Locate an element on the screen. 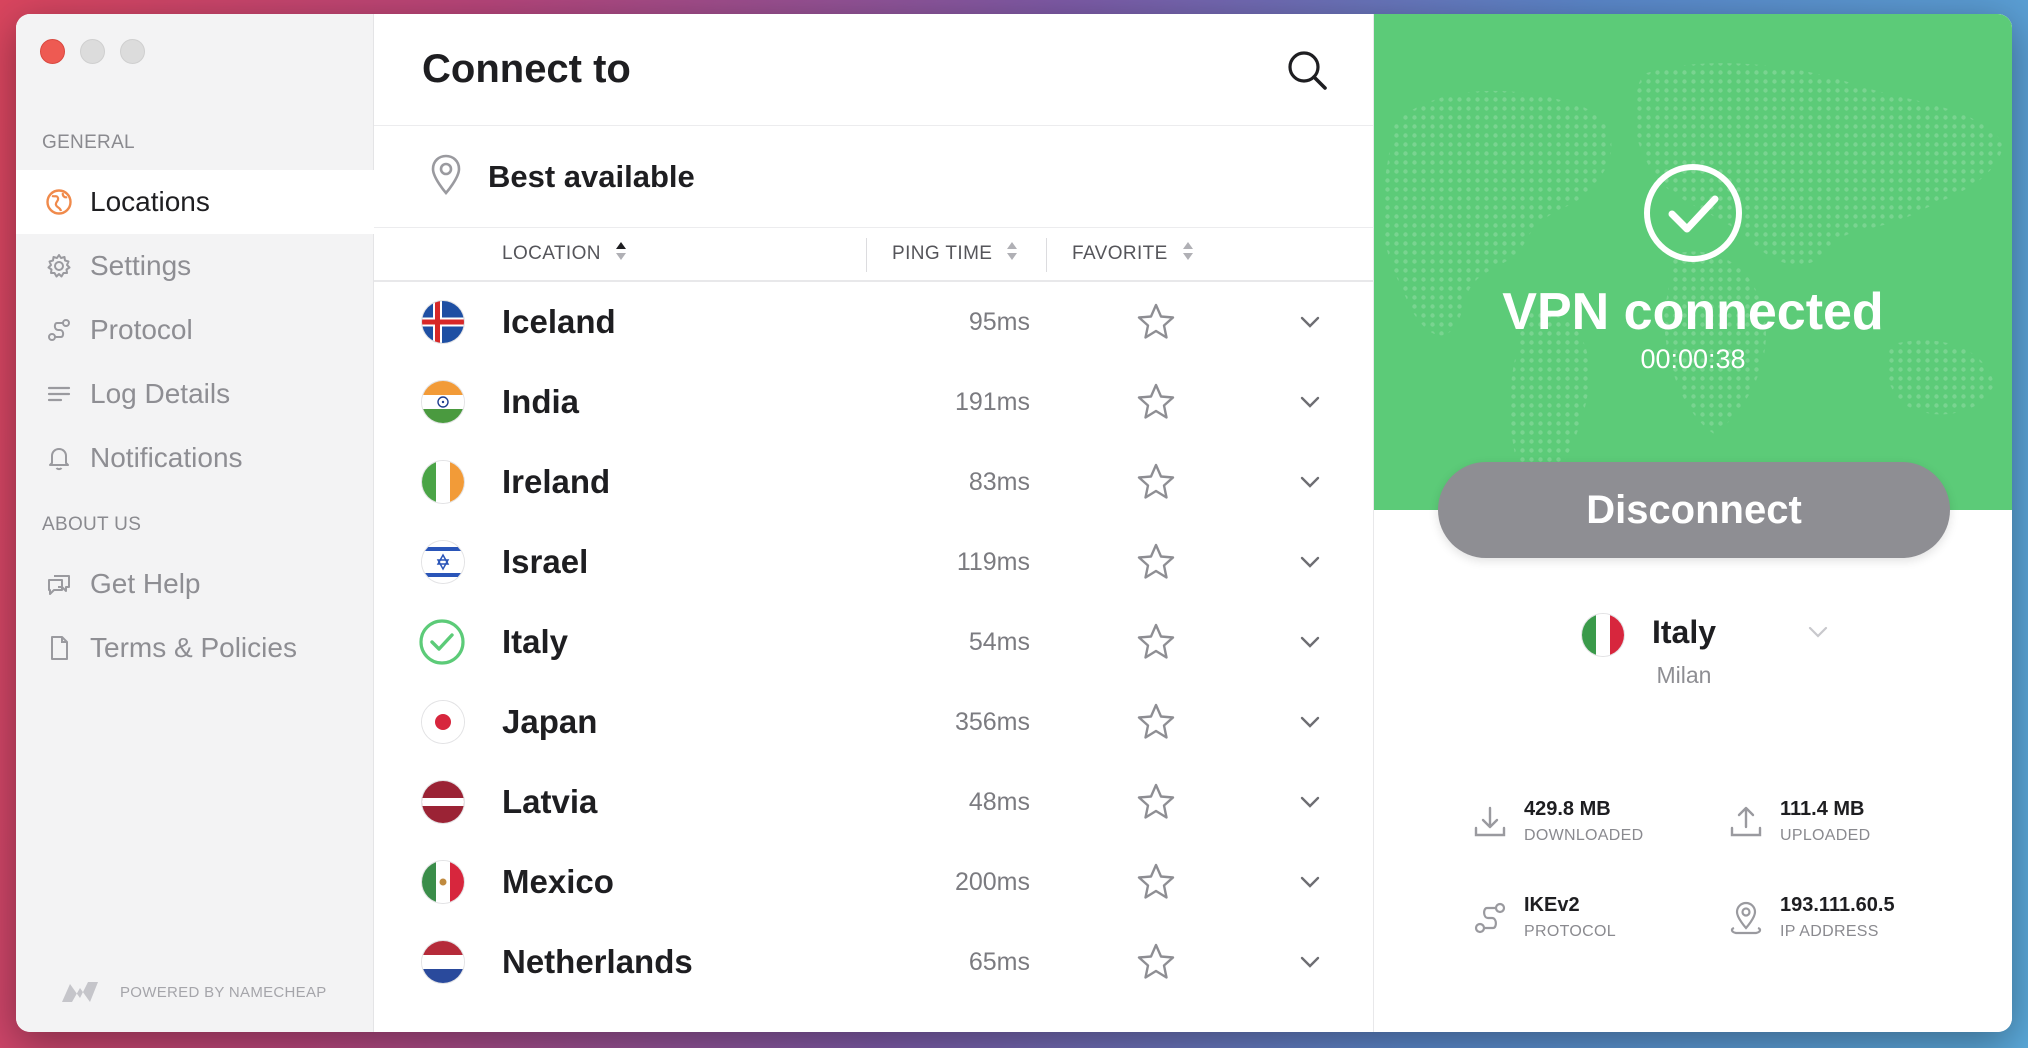 The height and width of the screenshot is (1048, 2028). column-label: FAVORITE is located at coordinates (1120, 253).